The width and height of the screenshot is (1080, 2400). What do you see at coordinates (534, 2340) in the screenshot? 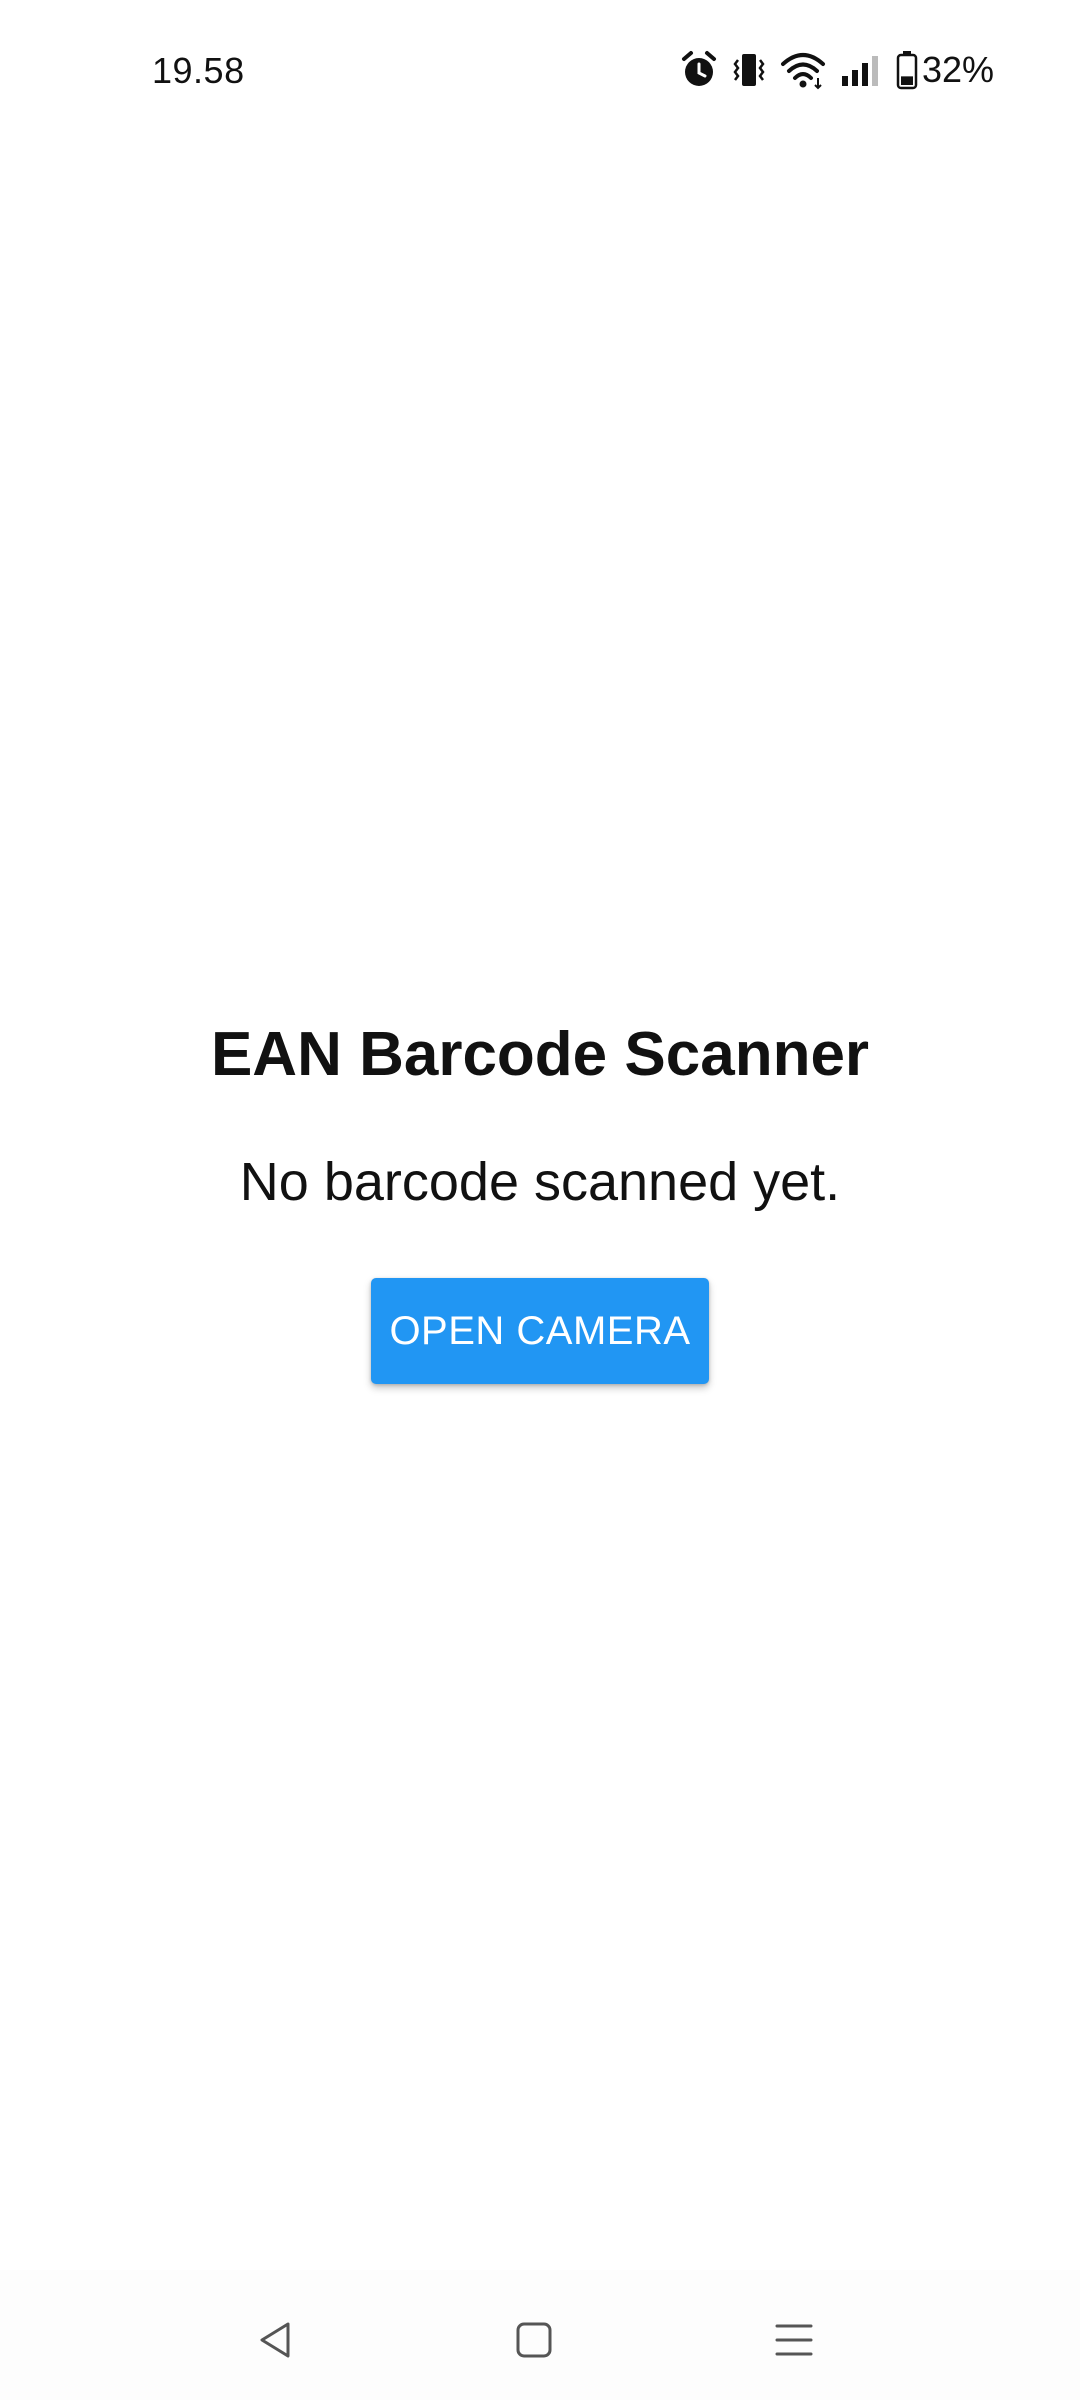
I see `home-icon` at bounding box center [534, 2340].